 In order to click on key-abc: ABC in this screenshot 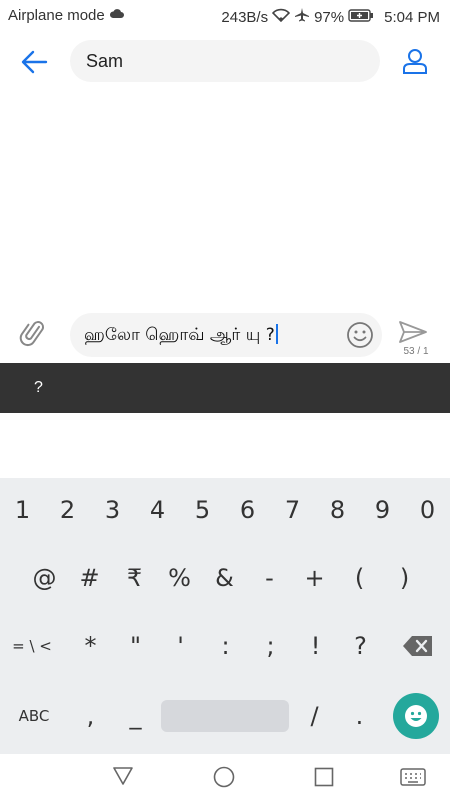, I will do `click(34, 716)`.